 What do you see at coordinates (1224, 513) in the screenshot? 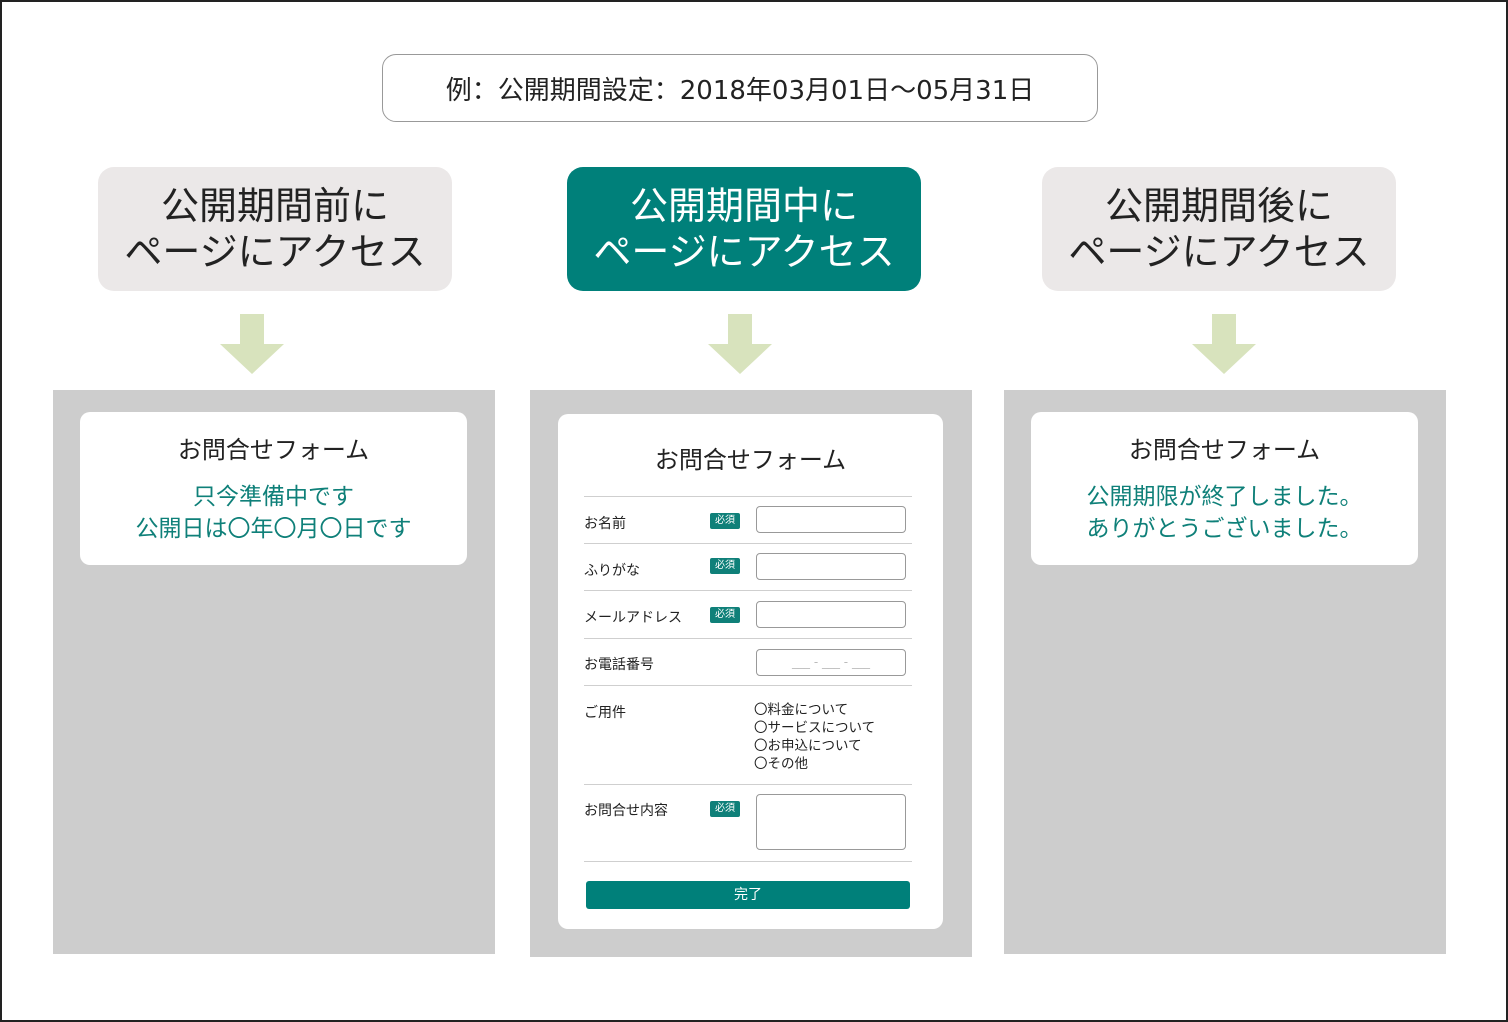
I see `status-message: 公開期限が終了しました。 ありがとうございました。` at bounding box center [1224, 513].